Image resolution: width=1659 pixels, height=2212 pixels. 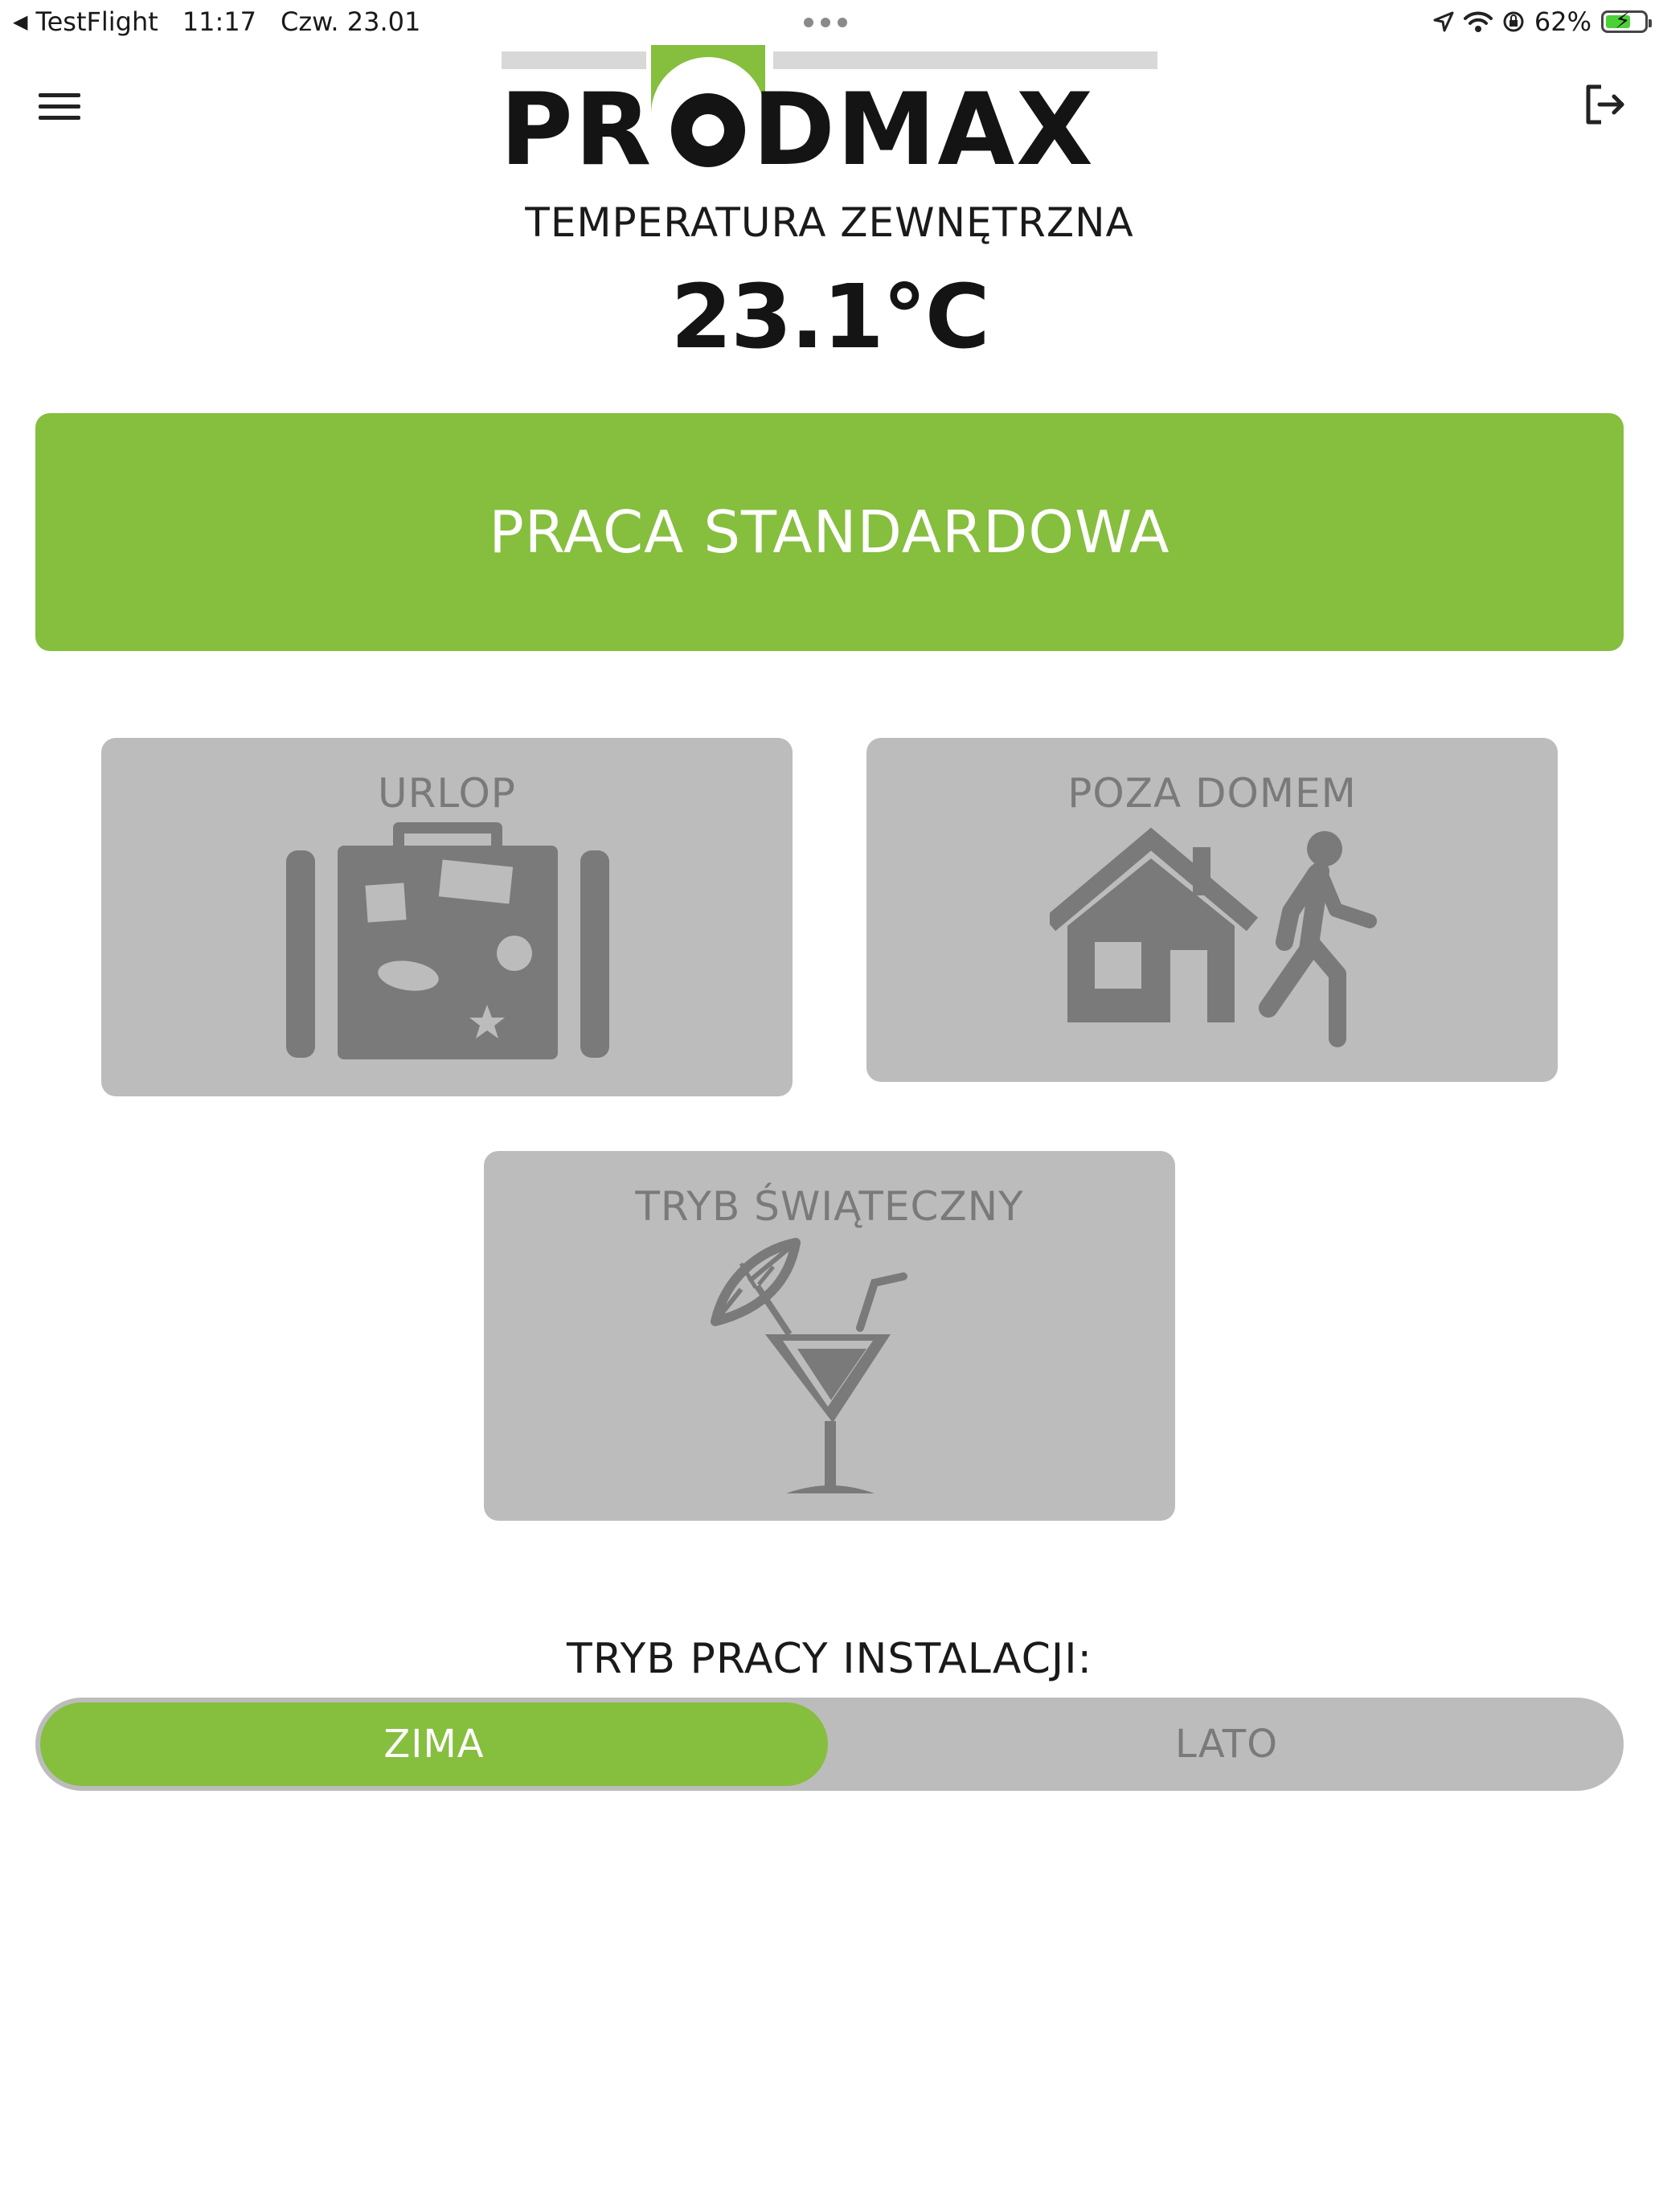 What do you see at coordinates (809, 1365) in the screenshot?
I see `cocktail-icon` at bounding box center [809, 1365].